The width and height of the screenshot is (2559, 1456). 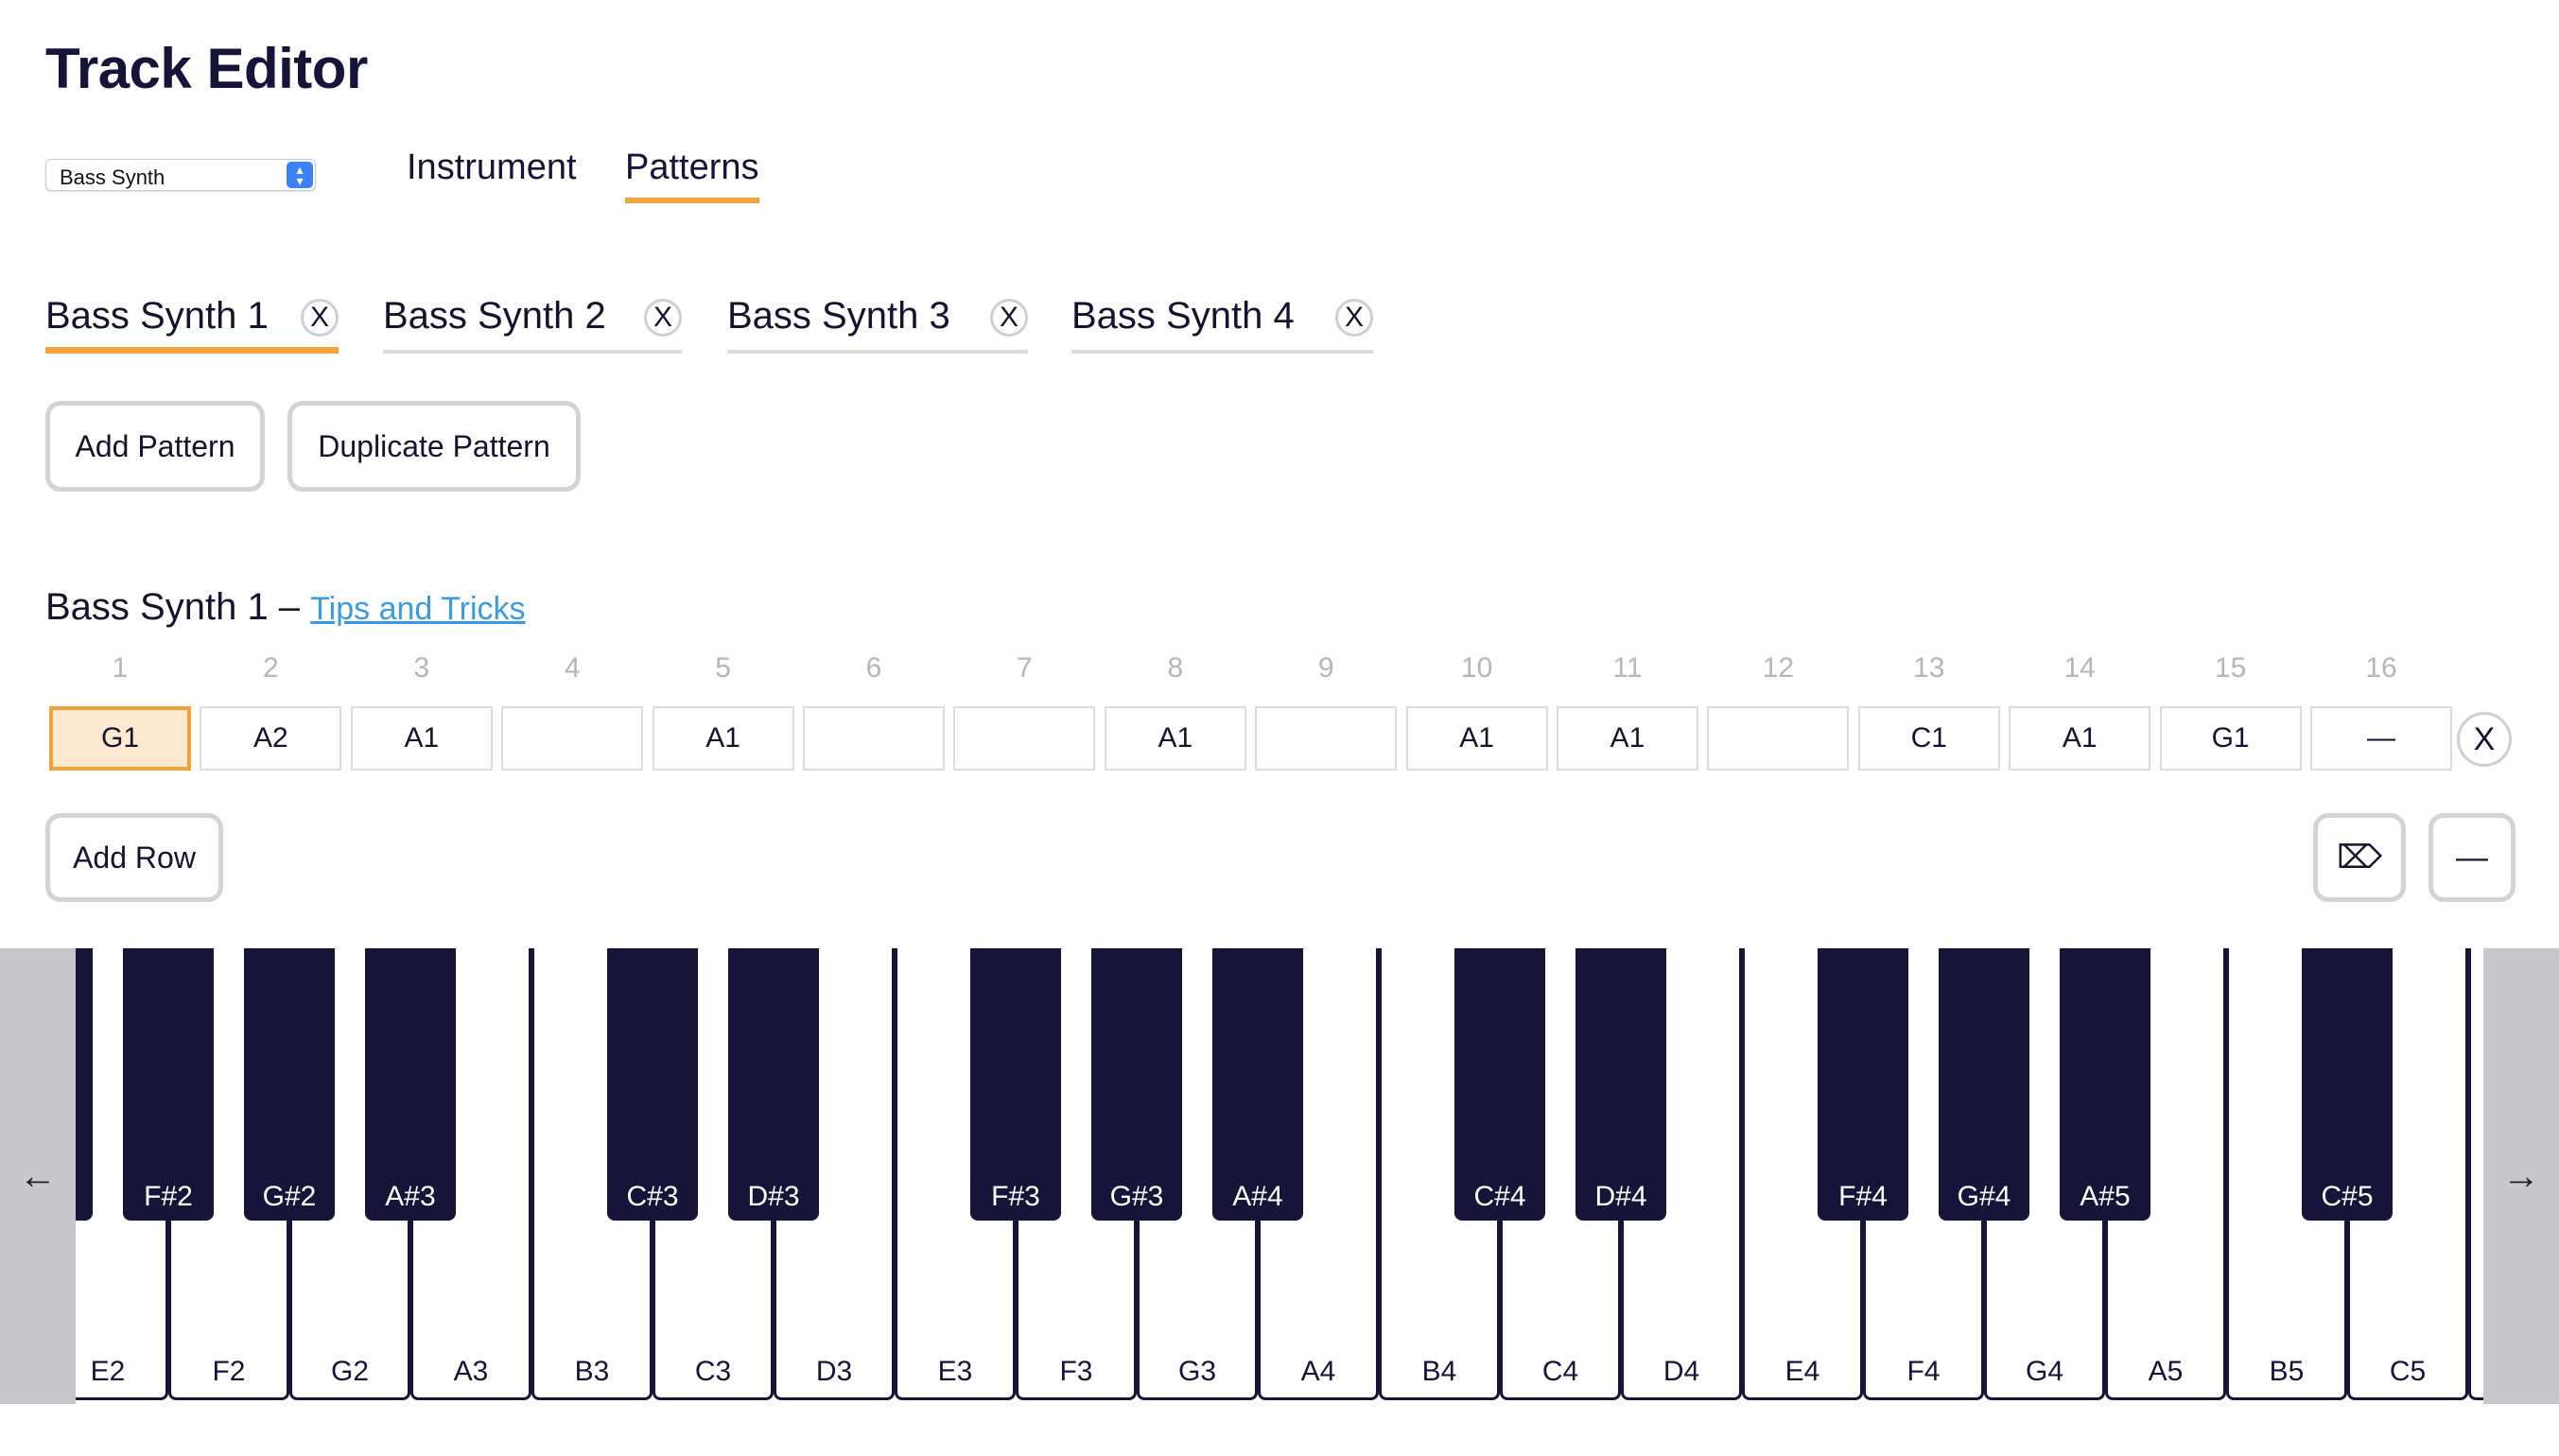 I want to click on black-key: F#2, so click(x=168, y=1084).